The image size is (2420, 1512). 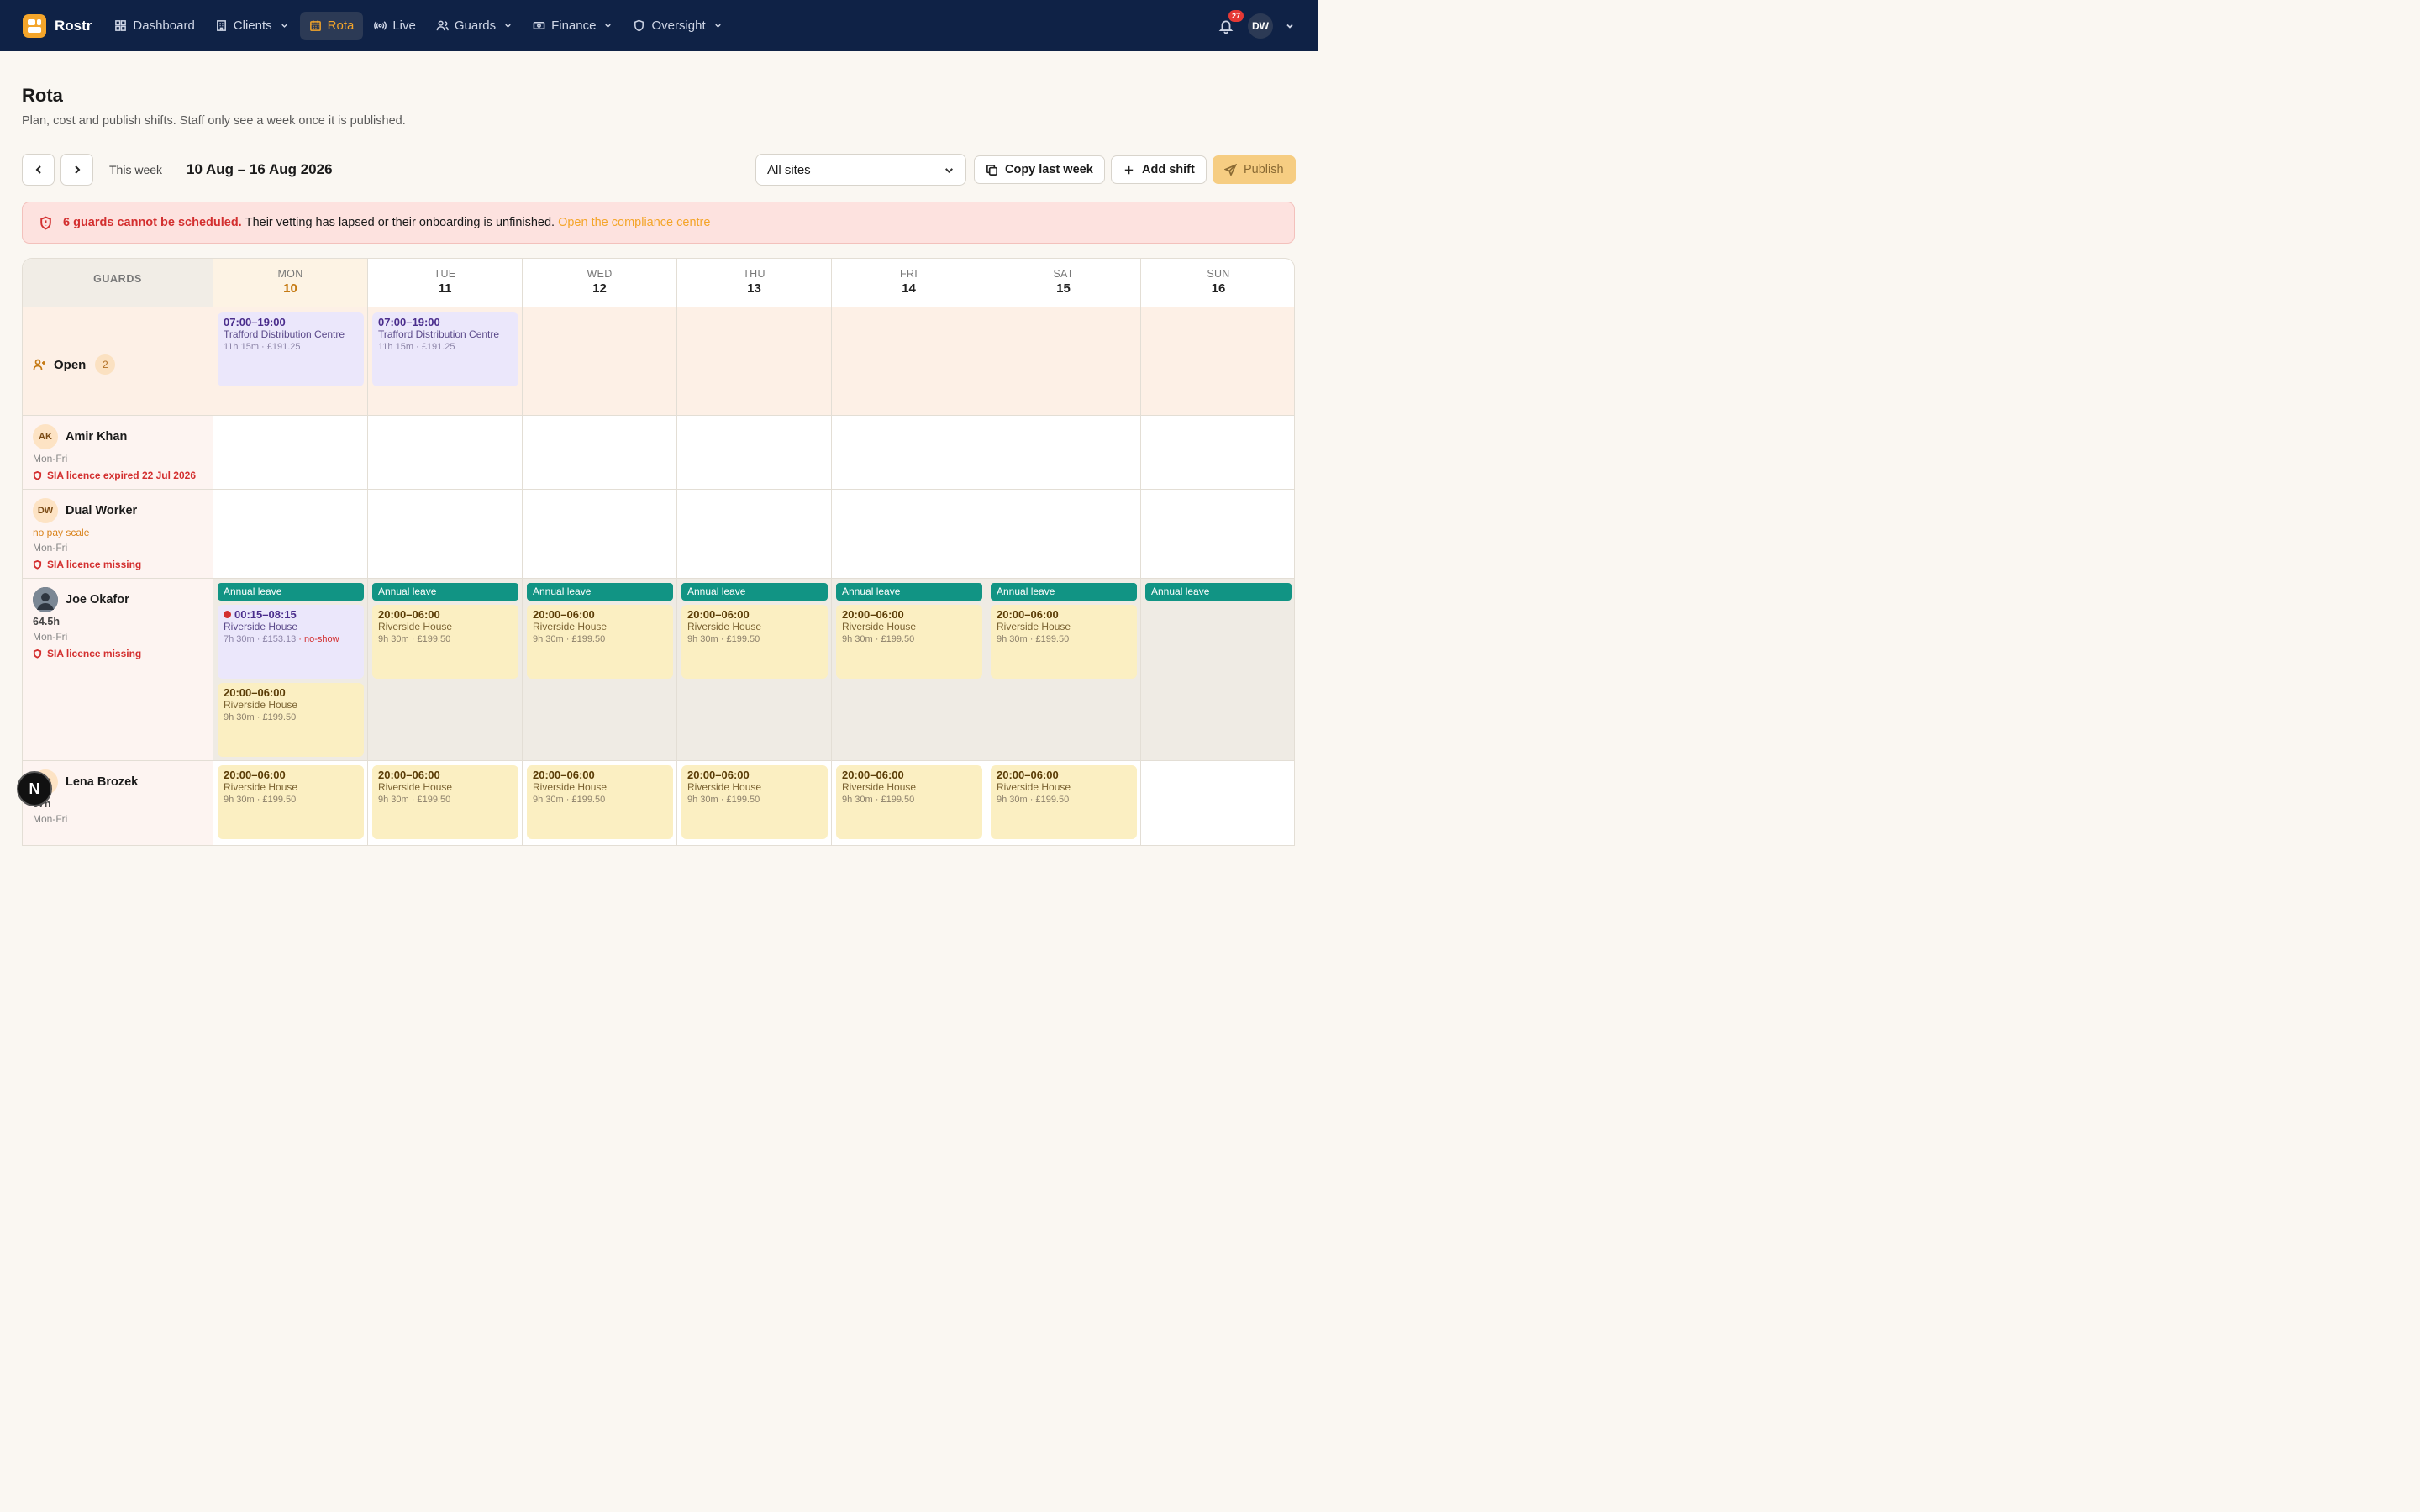 What do you see at coordinates (1129, 169) in the screenshot?
I see `plus-icon` at bounding box center [1129, 169].